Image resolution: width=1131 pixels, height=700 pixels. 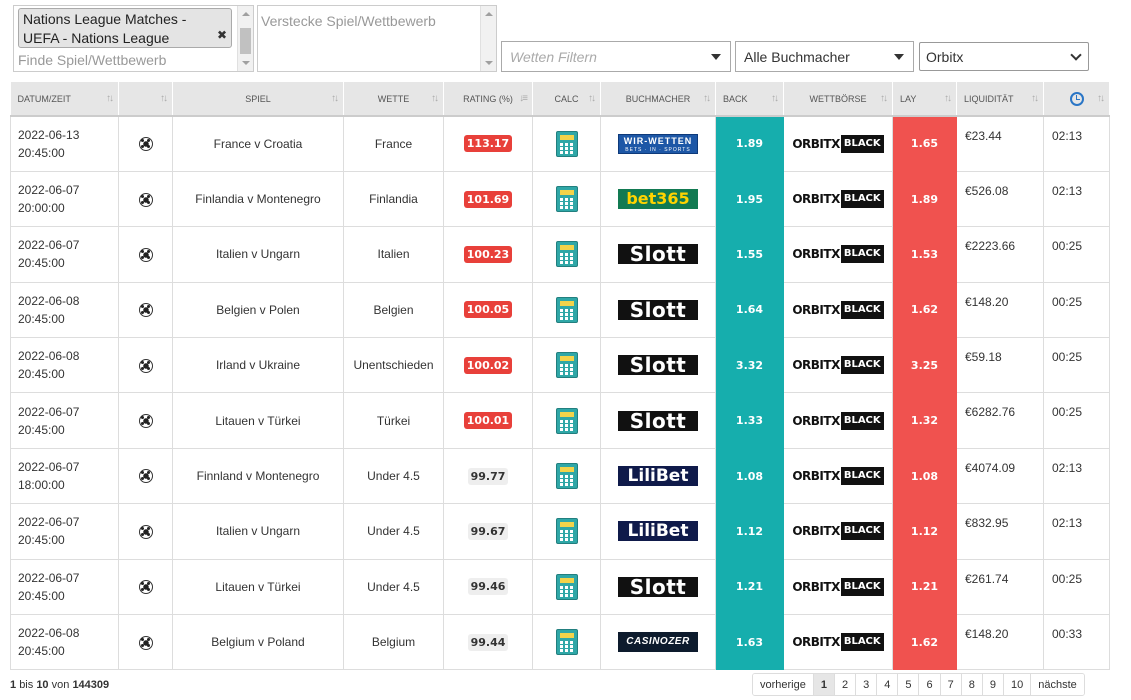 What do you see at coordinates (824, 56) in the screenshot?
I see `bookmaker-dropdown: Alle Buchmacher` at bounding box center [824, 56].